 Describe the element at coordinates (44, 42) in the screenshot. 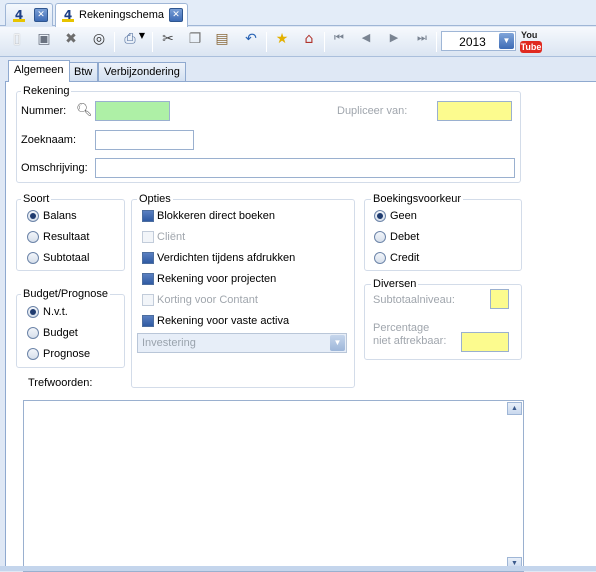

I see `save-icon: ▣` at that location.